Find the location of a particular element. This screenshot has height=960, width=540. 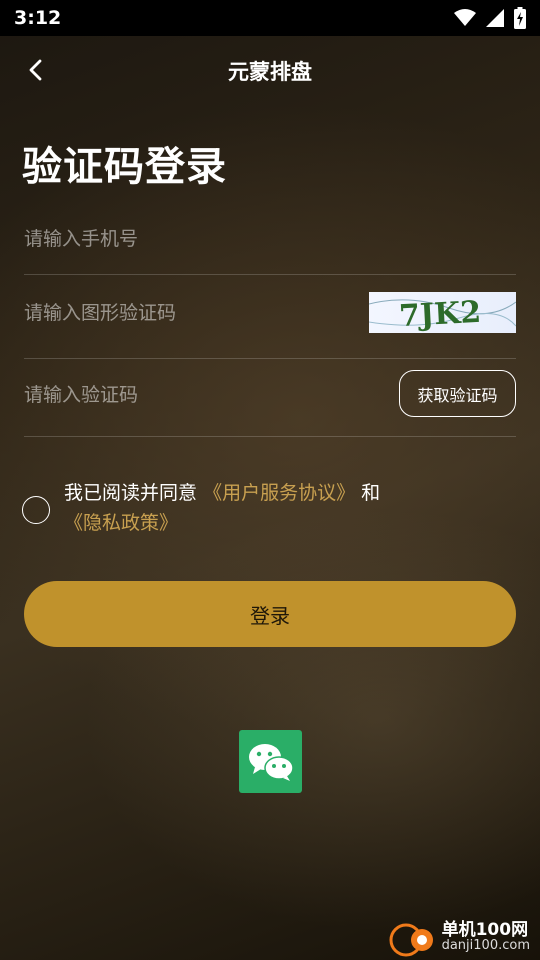

phone-field is located at coordinates (270, 247).